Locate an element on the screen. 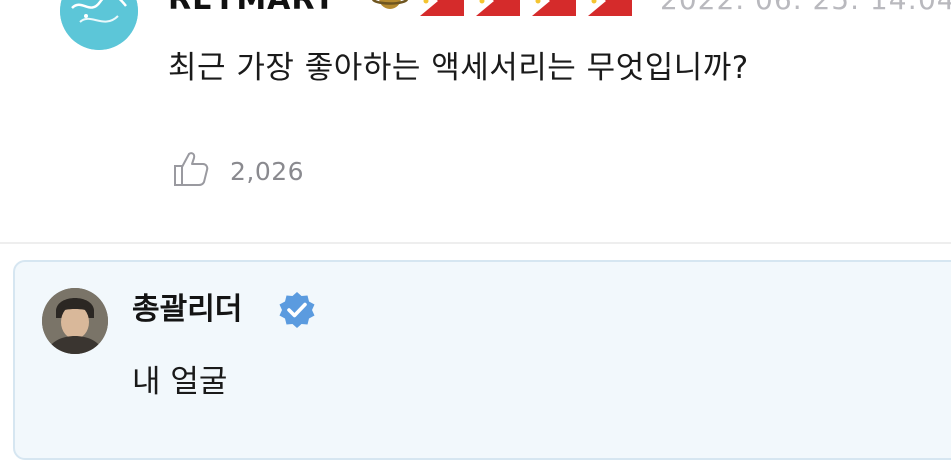 This screenshot has width=951, height=460. post-author-name: REYMART is located at coordinates (252, 9).